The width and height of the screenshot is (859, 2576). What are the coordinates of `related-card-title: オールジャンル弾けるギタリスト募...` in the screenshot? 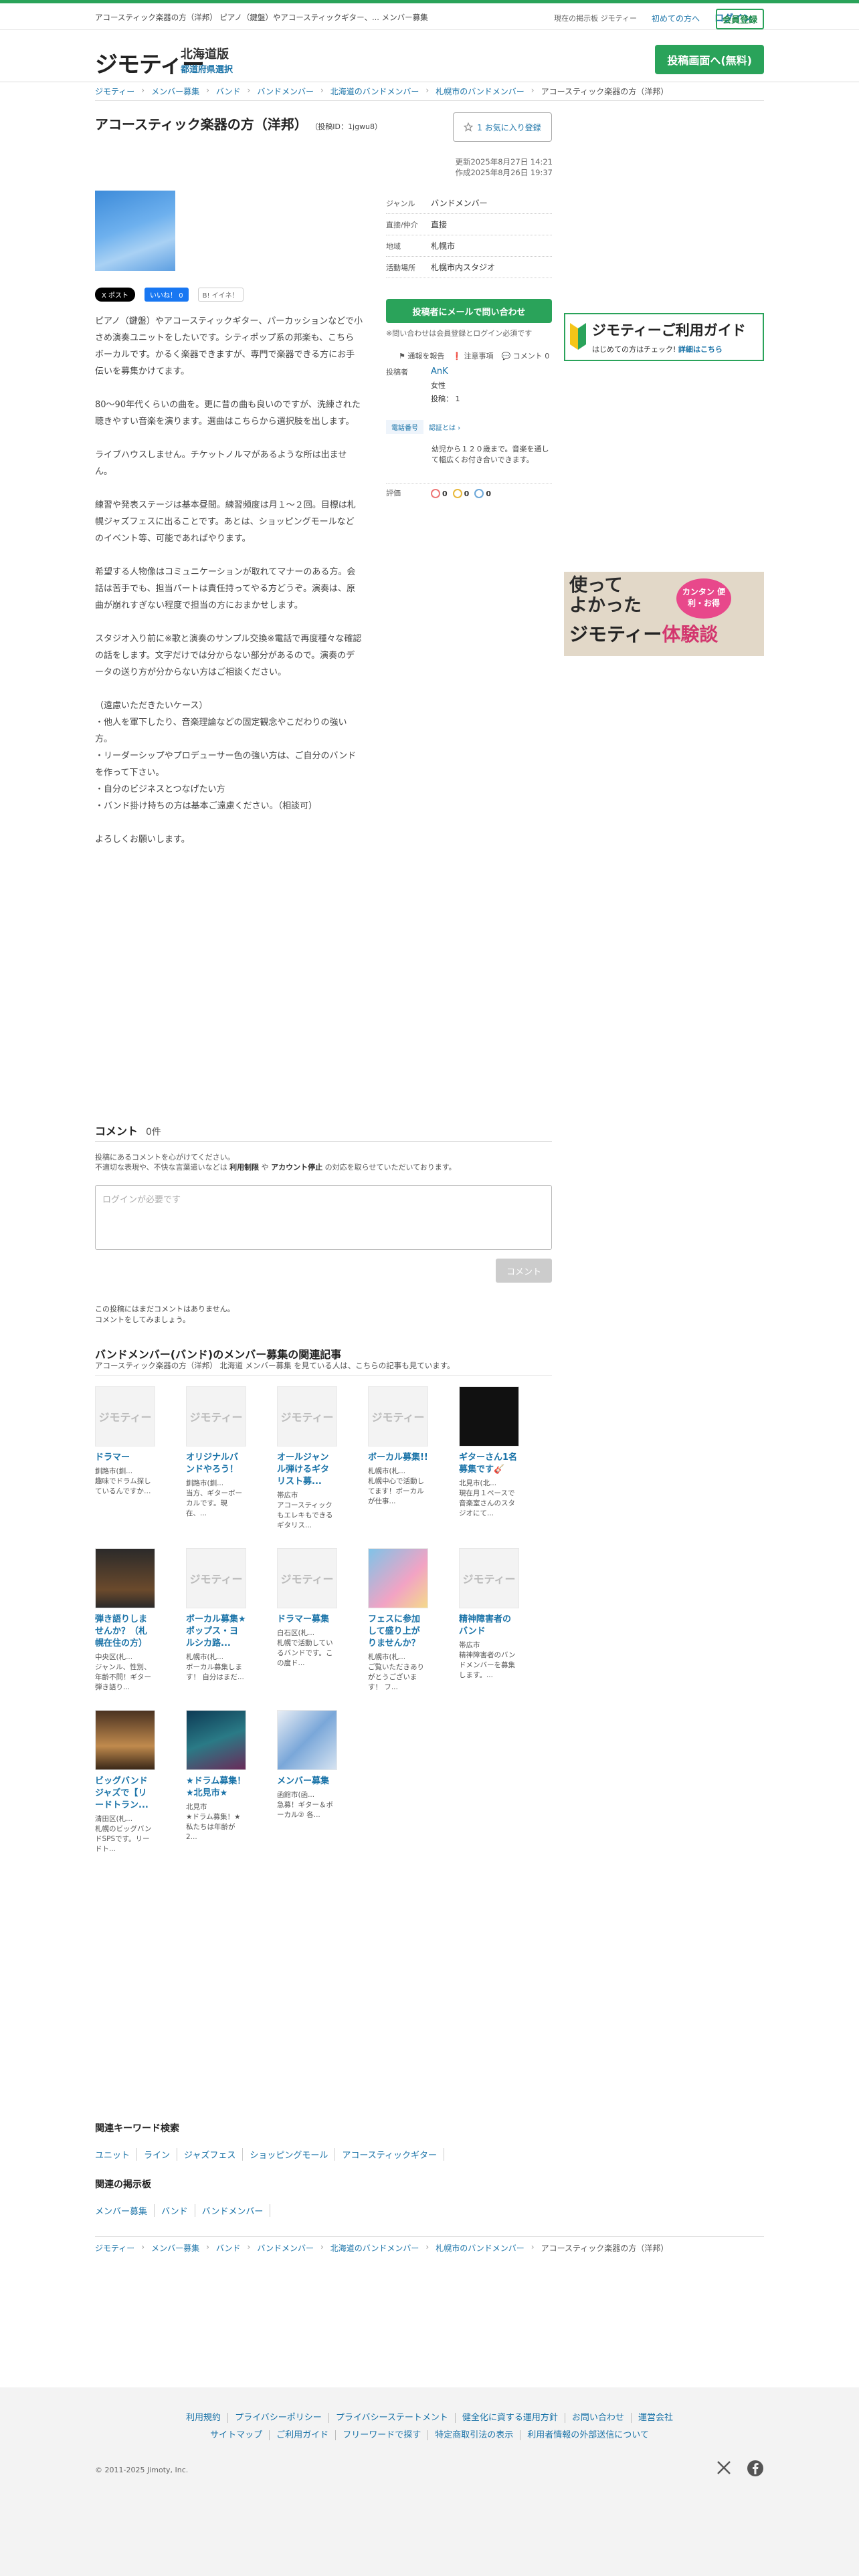 It's located at (307, 1470).